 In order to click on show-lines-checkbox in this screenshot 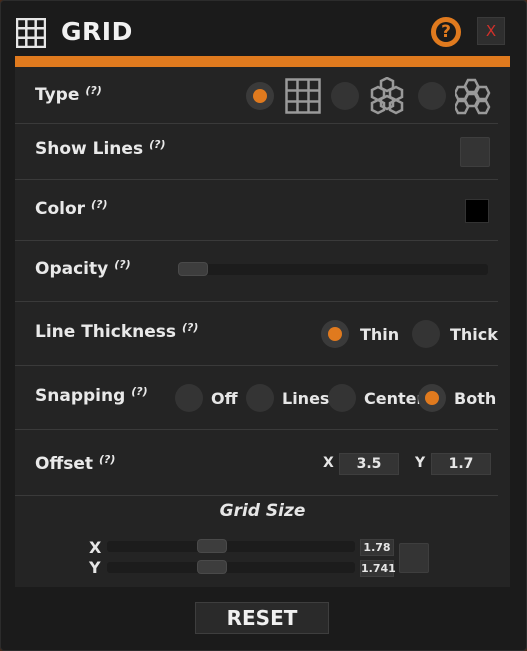, I will do `click(475, 152)`.